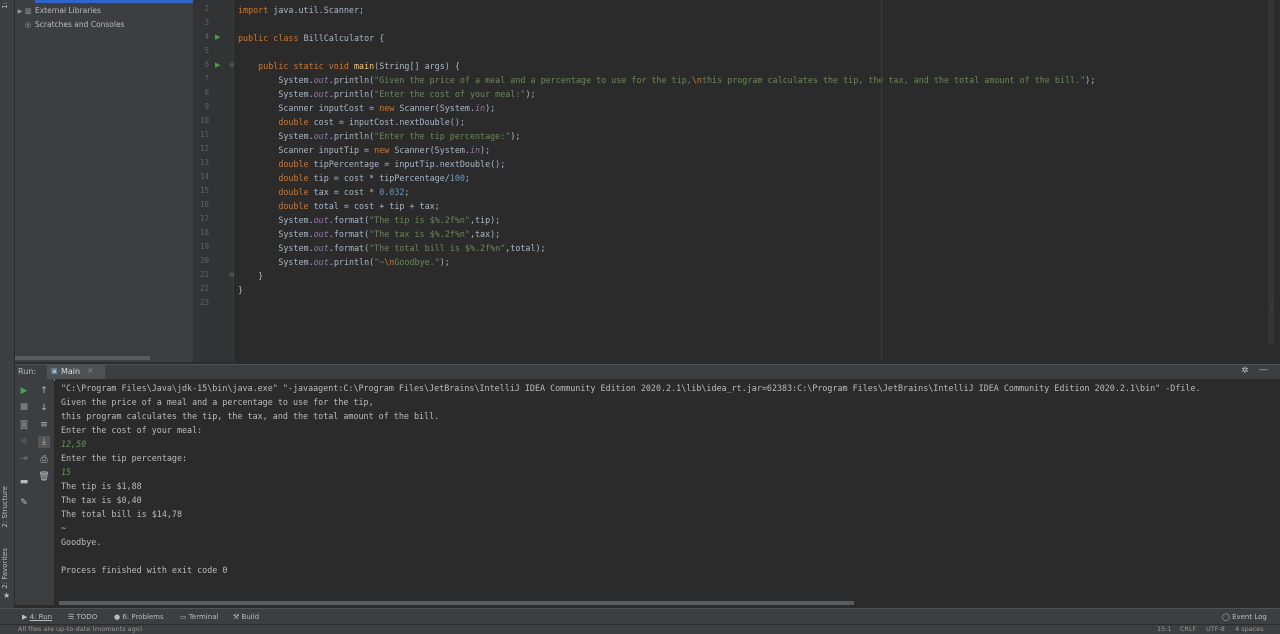 Image resolution: width=1280 pixels, height=634 pixels. What do you see at coordinates (28, 11) in the screenshot?
I see `library-icon: ▥` at bounding box center [28, 11].